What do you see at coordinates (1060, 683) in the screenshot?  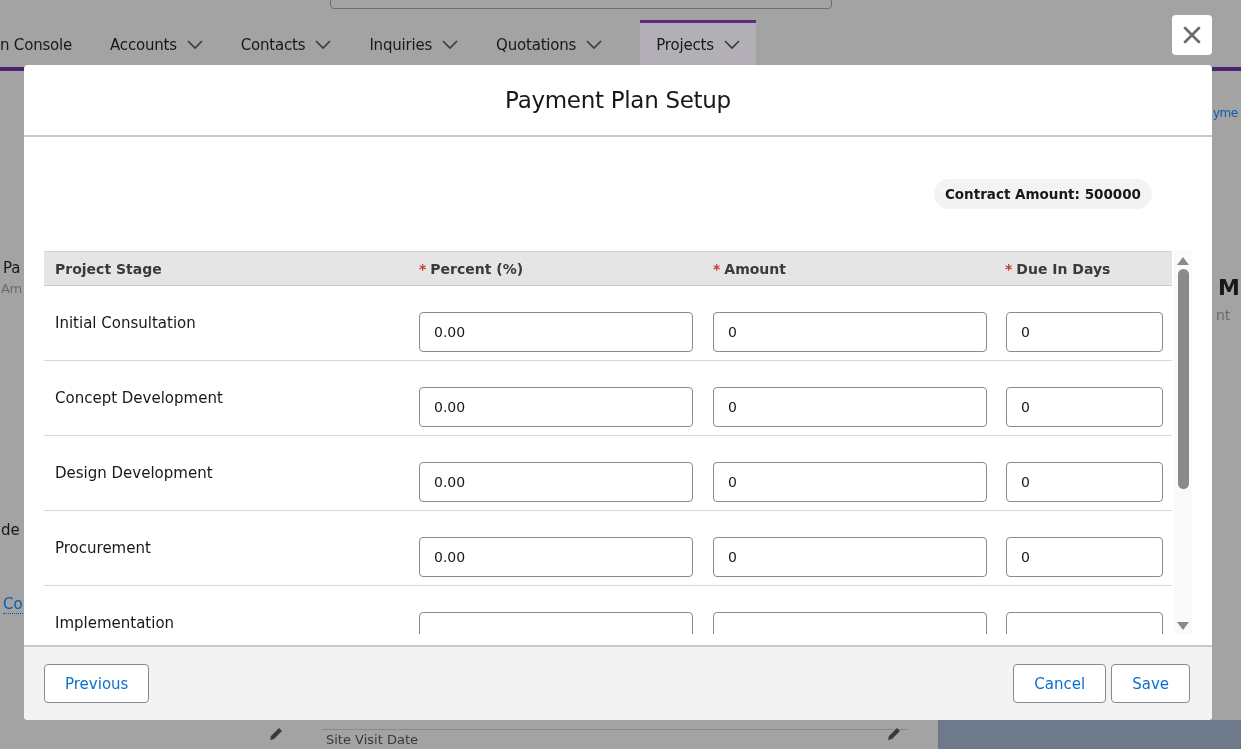 I see `cancel-button: Cancel` at bounding box center [1060, 683].